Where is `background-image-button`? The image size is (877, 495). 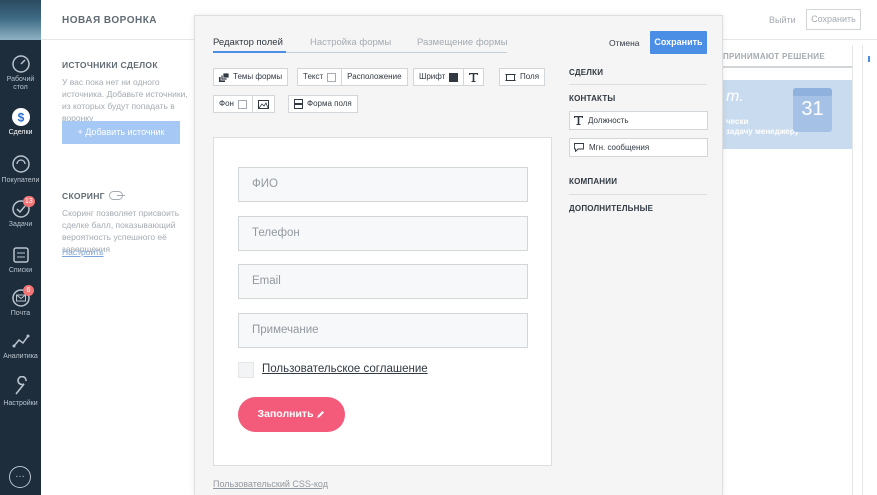
background-image-button is located at coordinates (262, 104).